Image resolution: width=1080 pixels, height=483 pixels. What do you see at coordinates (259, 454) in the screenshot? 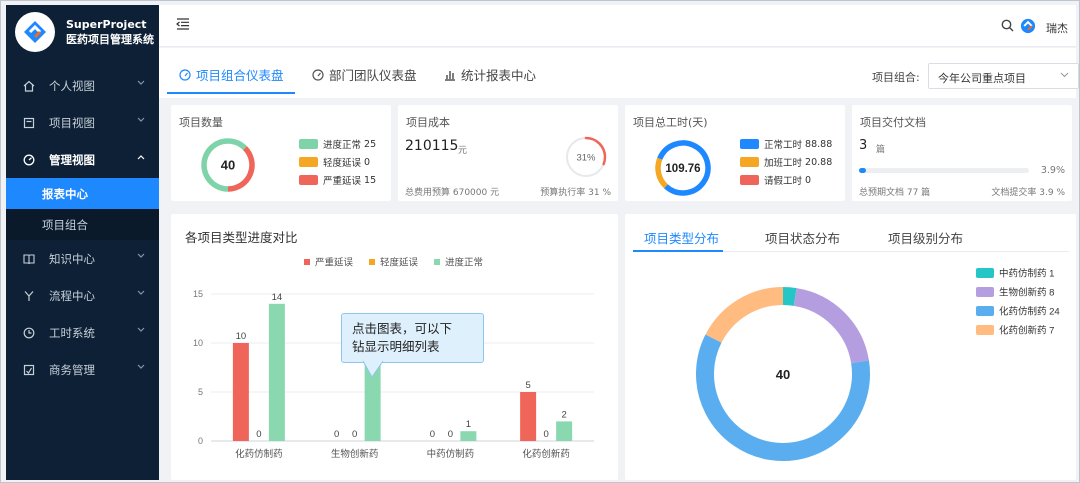
I see `x-tick-label: 化药仿制药` at bounding box center [259, 454].